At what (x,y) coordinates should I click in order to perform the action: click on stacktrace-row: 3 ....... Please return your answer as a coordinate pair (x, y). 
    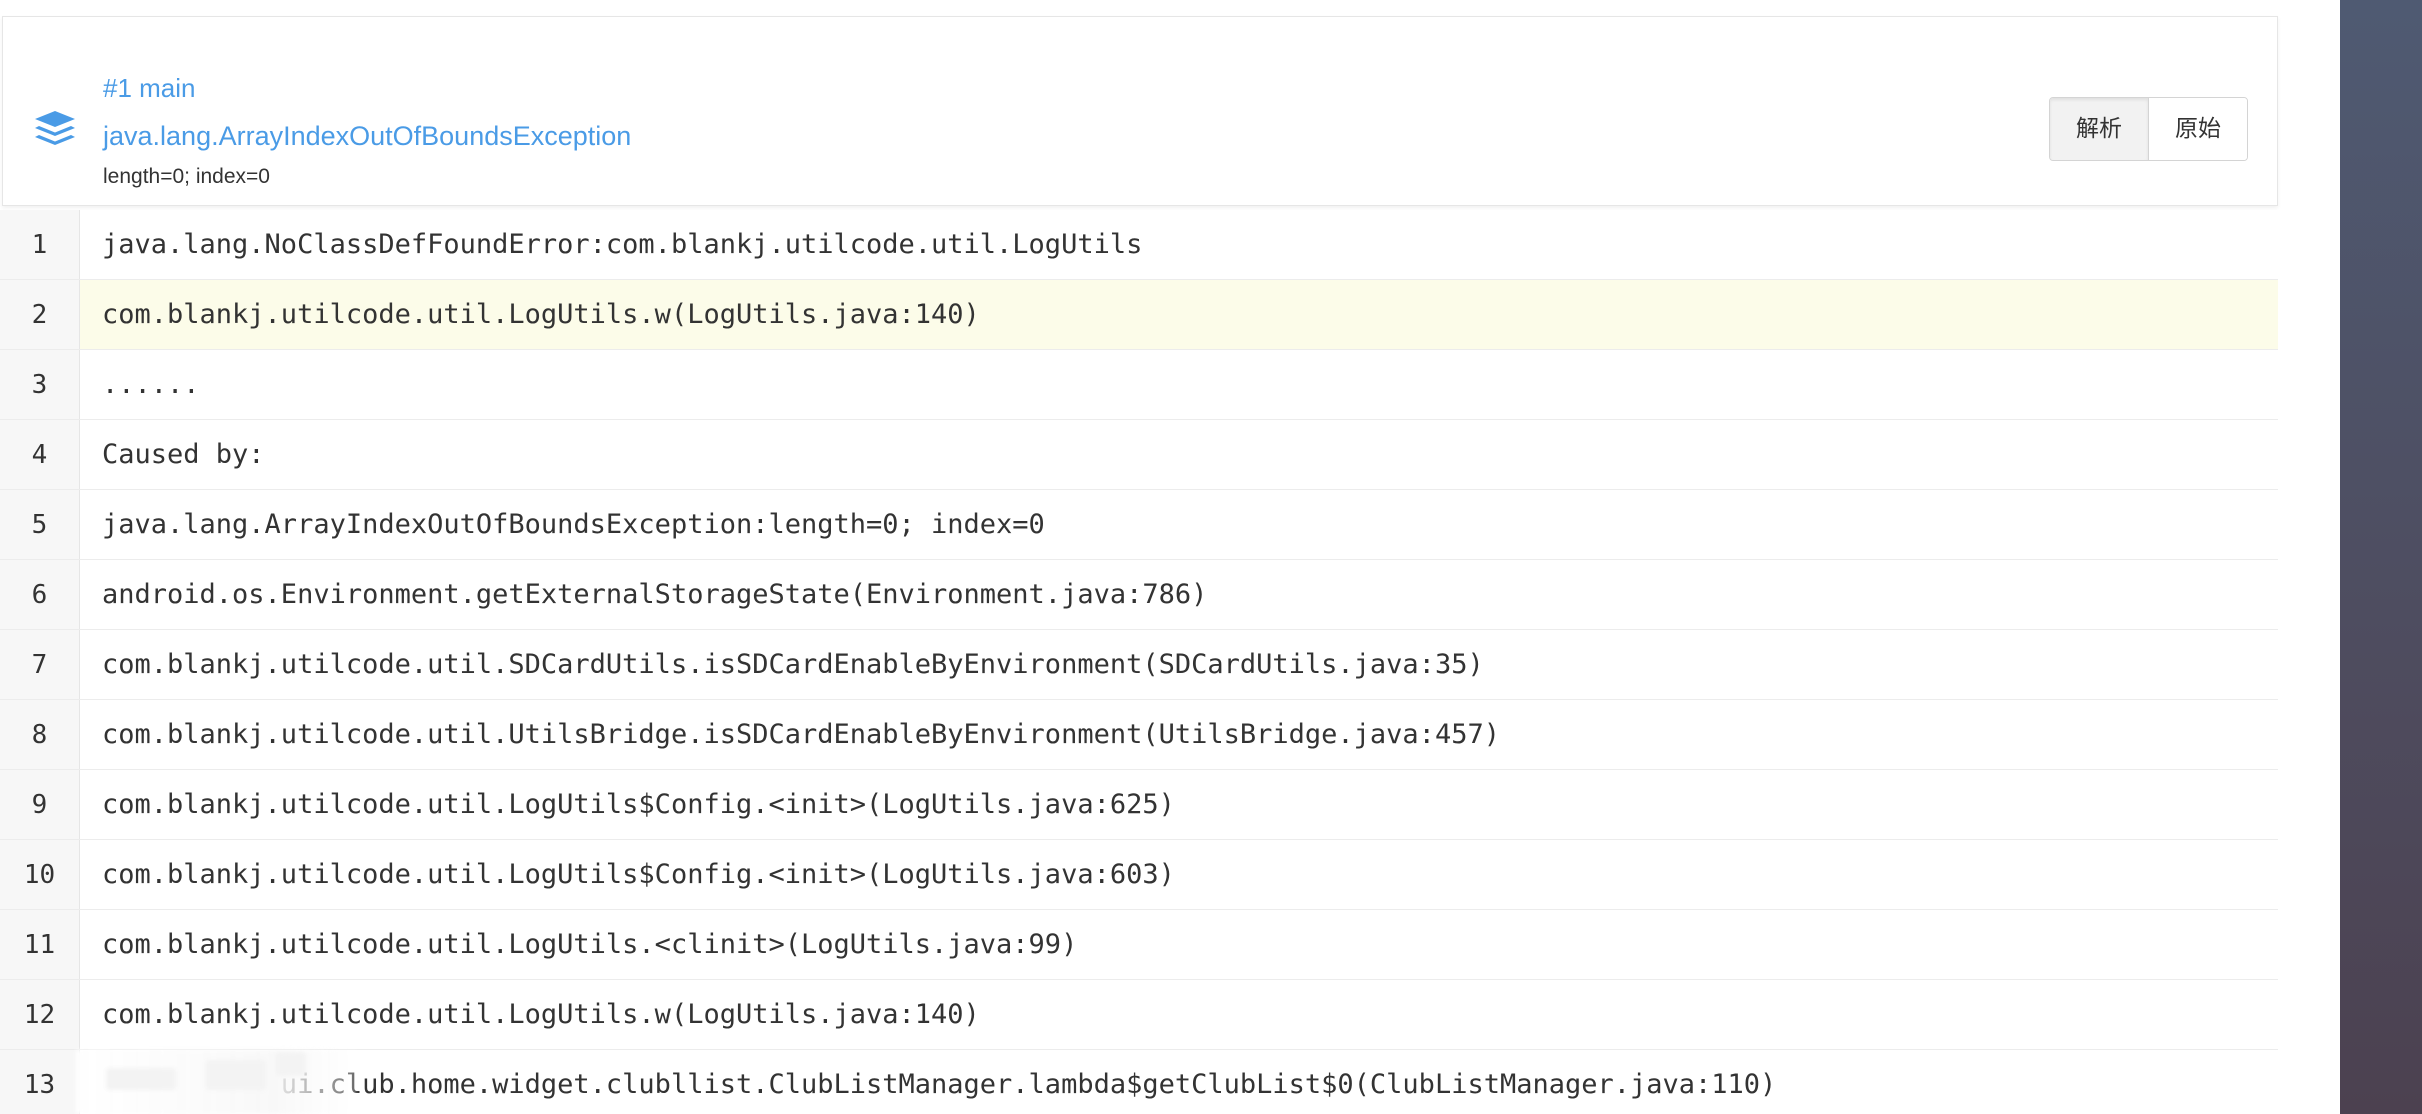
    Looking at the image, I should click on (1139, 385).